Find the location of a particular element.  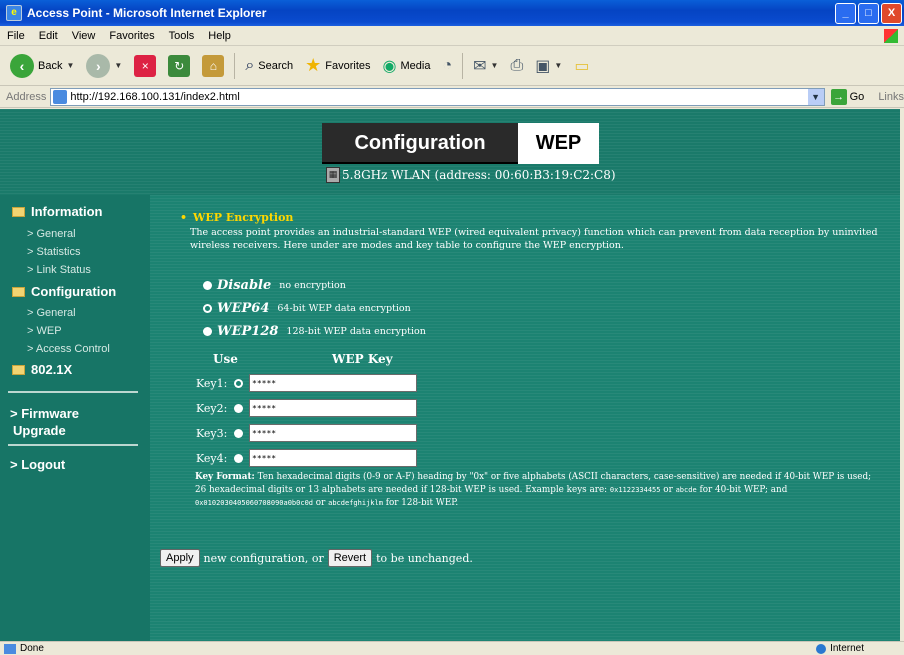

sidebar-configuration-label: Configuration is located at coordinates (74, 291).